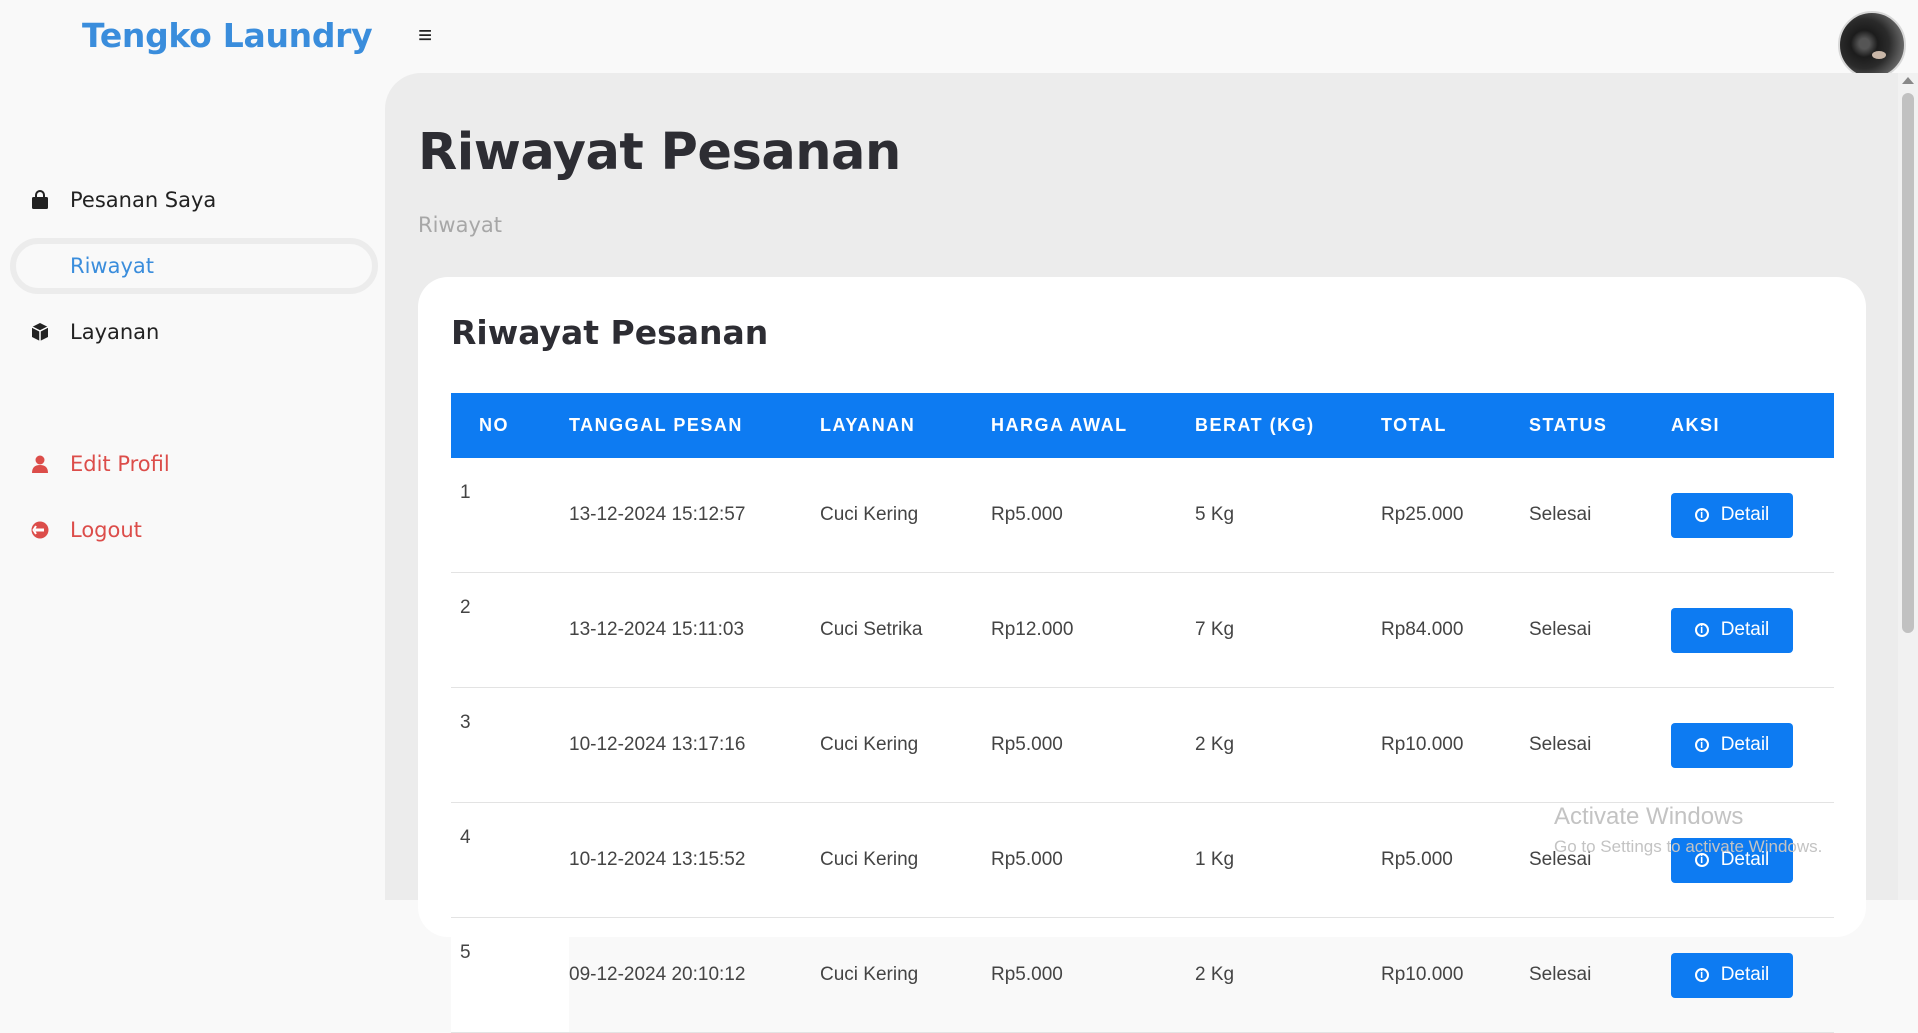 Image resolution: width=1918 pixels, height=1033 pixels. I want to click on sidebar-item-pesanan-saya: Pesanan Saya, so click(202, 200).